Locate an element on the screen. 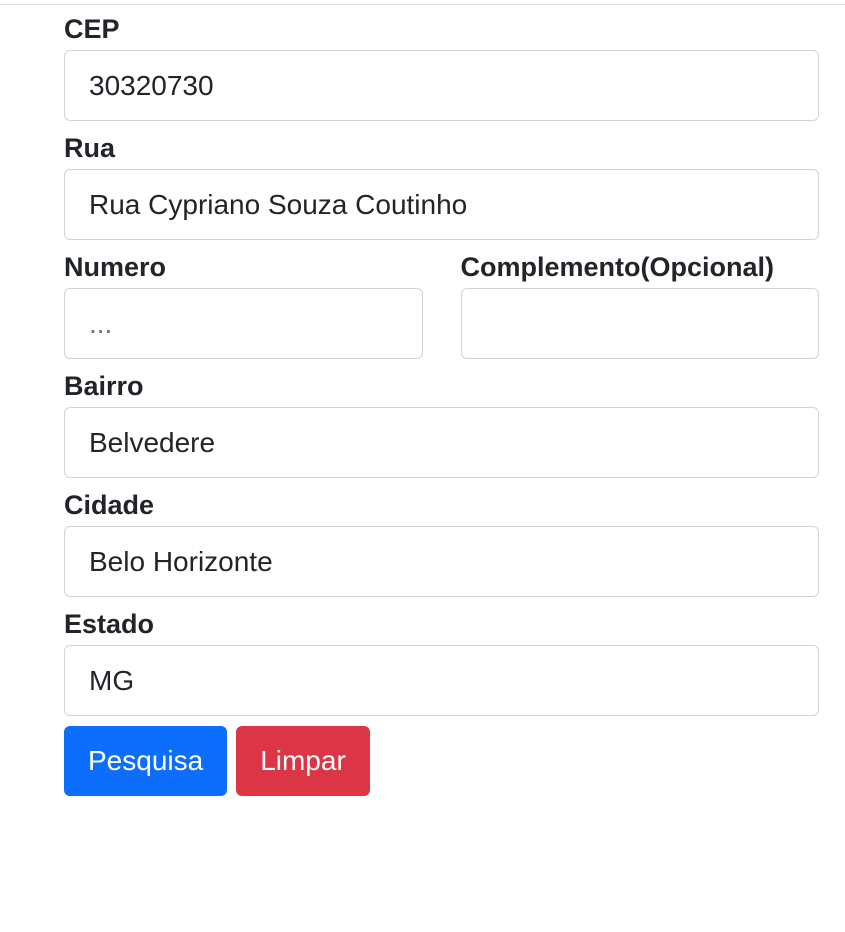 The width and height of the screenshot is (845, 932). estado-input is located at coordinates (441, 680).